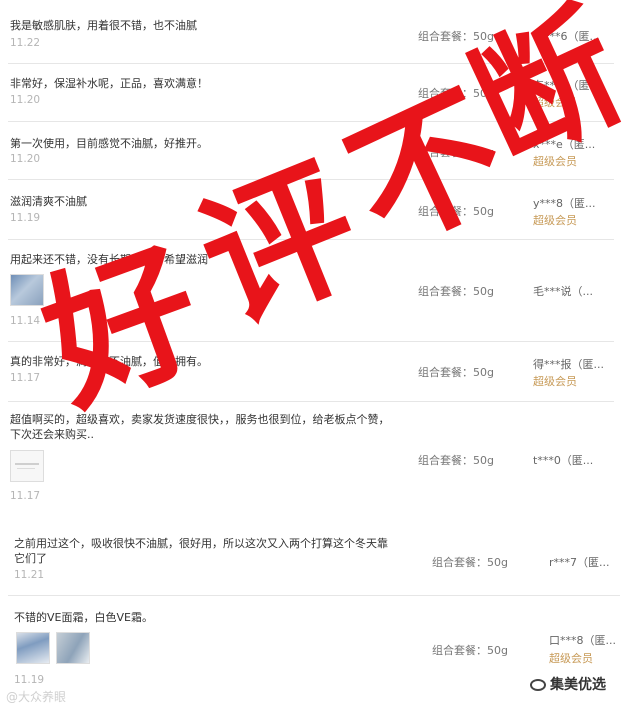  Describe the element at coordinates (538, 685) in the screenshot. I see `wechat-icon` at that location.